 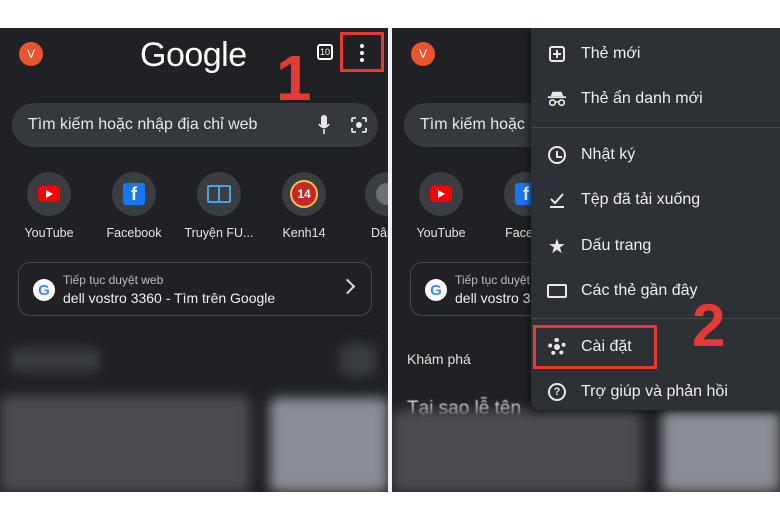 I want to click on shortcut-facebook: f Facebook, so click(x=134, y=206).